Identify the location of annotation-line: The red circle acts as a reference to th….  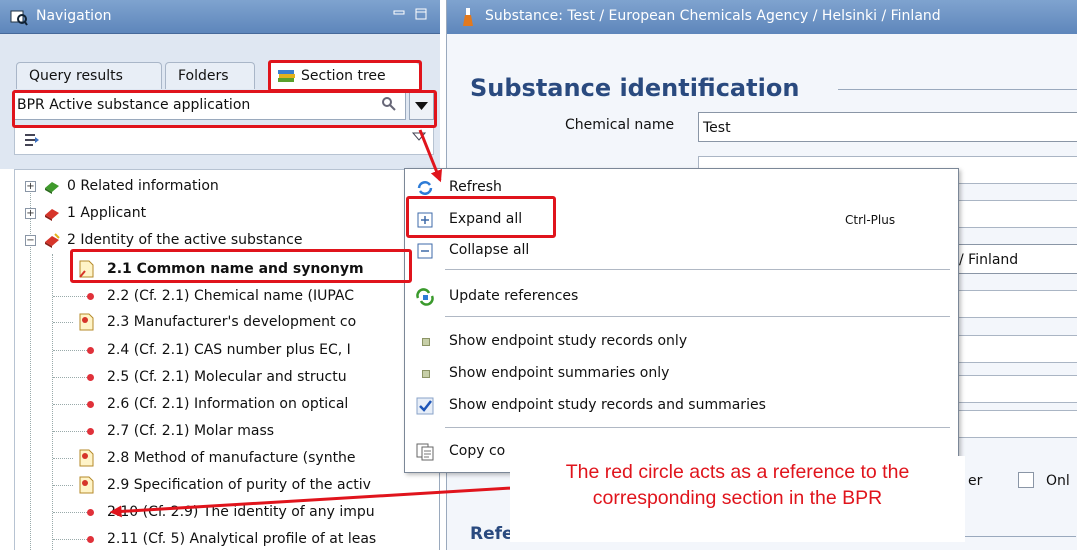
(737, 472).